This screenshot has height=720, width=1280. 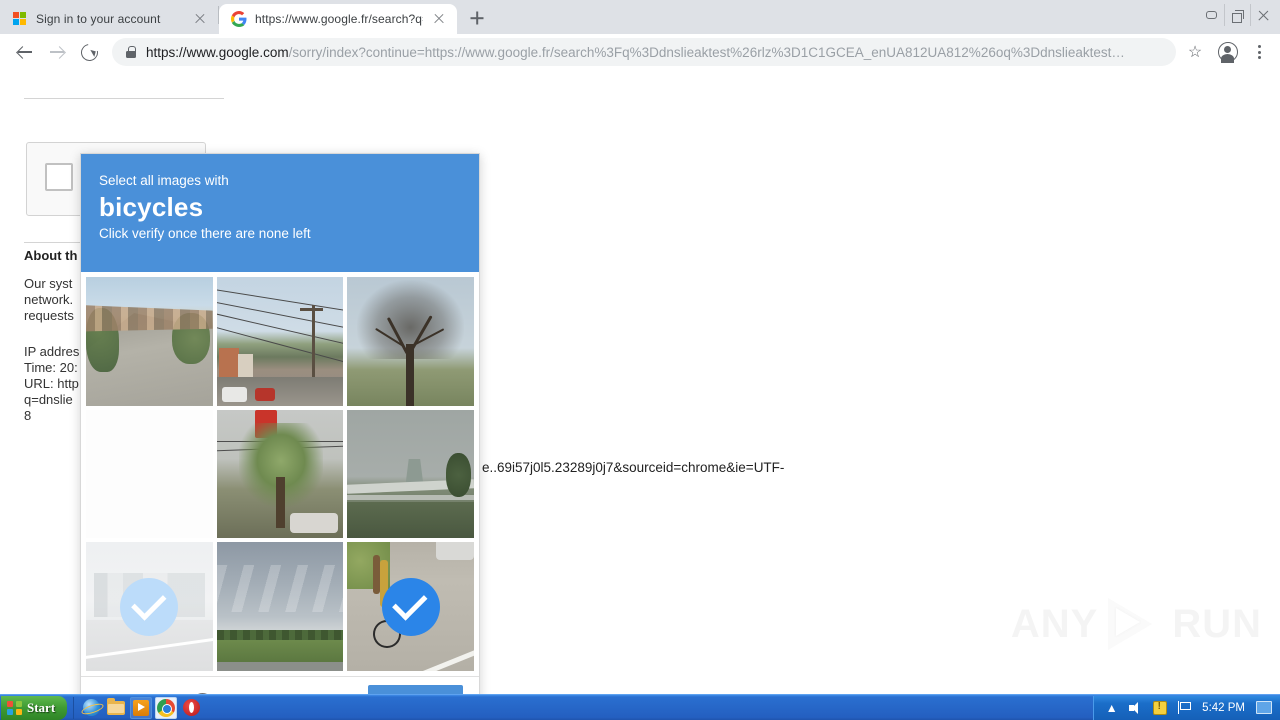 What do you see at coordinates (1135, 707) in the screenshot?
I see `speaker-icon` at bounding box center [1135, 707].